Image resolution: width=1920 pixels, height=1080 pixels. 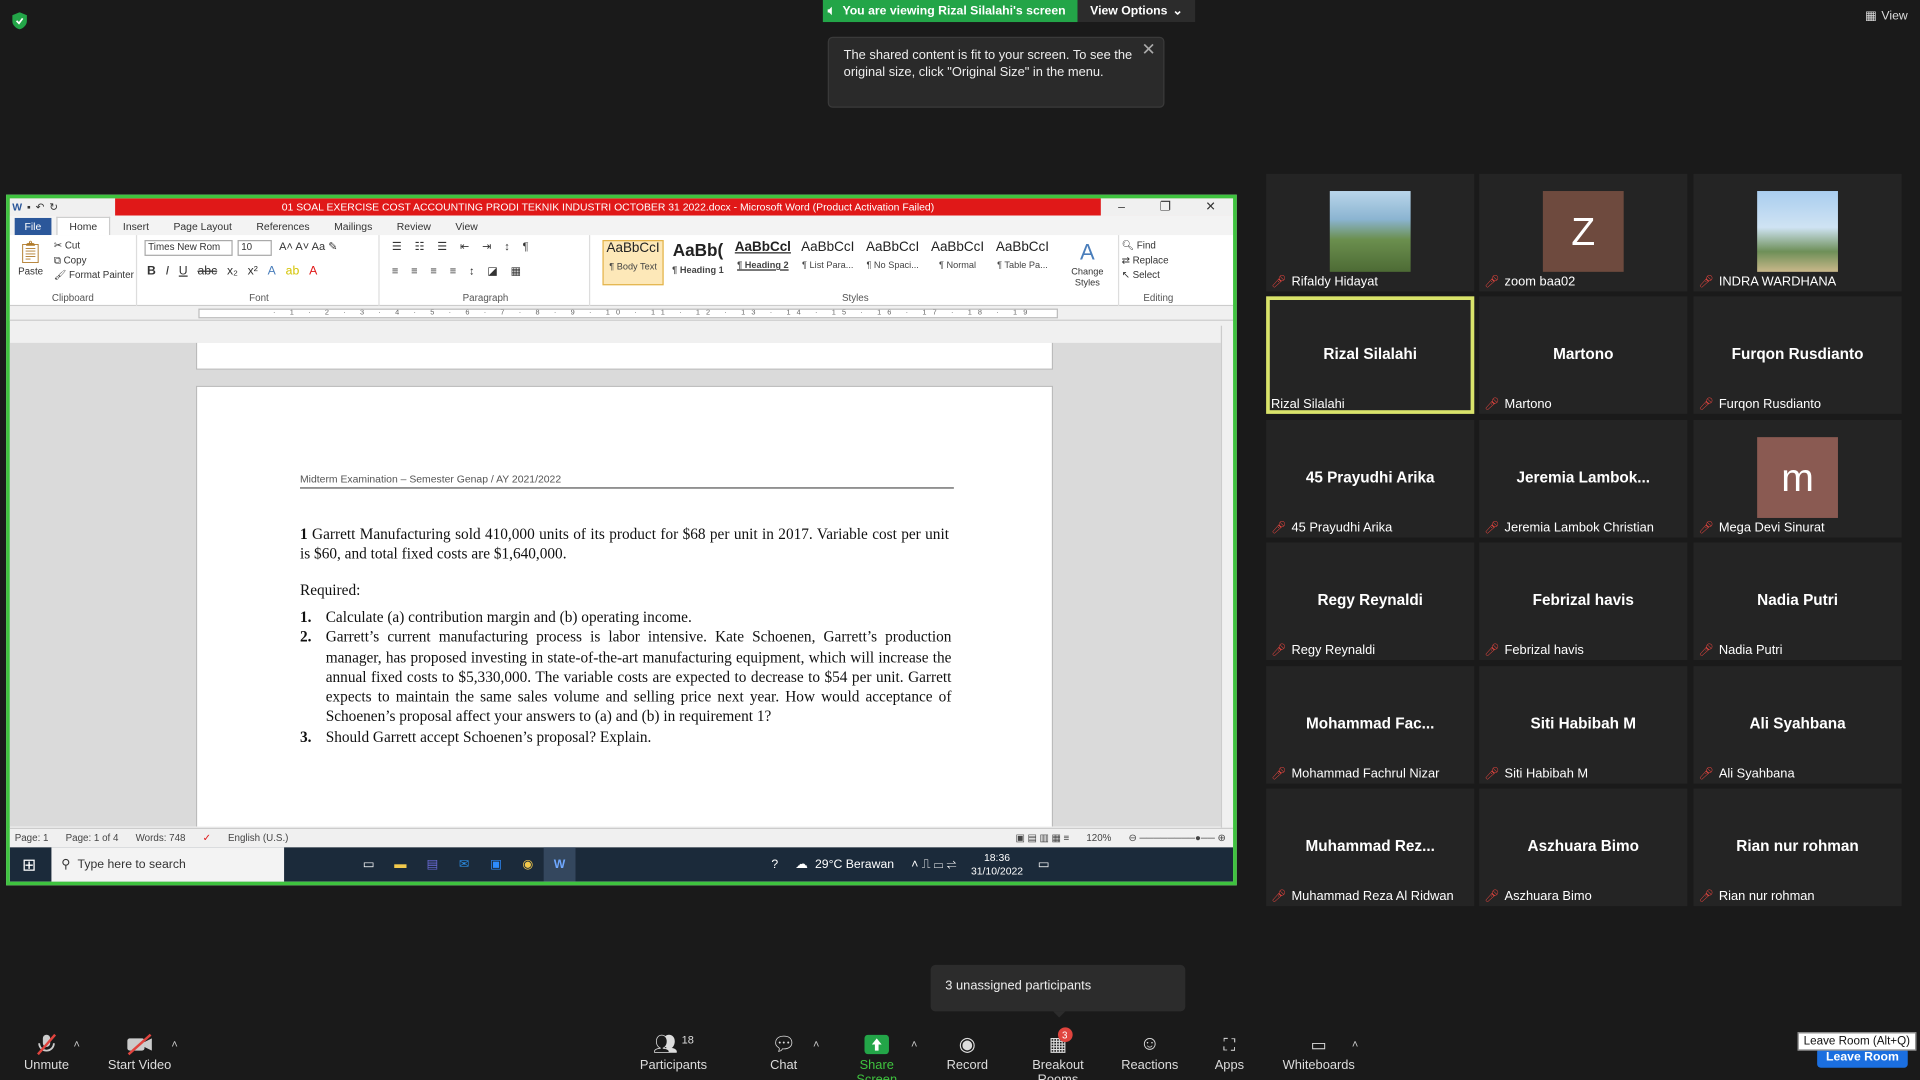 What do you see at coordinates (1797, 355) in the screenshot?
I see `participant-tile: Furqon Rusdianto 🎤︎ Furqon Rusdianto` at bounding box center [1797, 355].